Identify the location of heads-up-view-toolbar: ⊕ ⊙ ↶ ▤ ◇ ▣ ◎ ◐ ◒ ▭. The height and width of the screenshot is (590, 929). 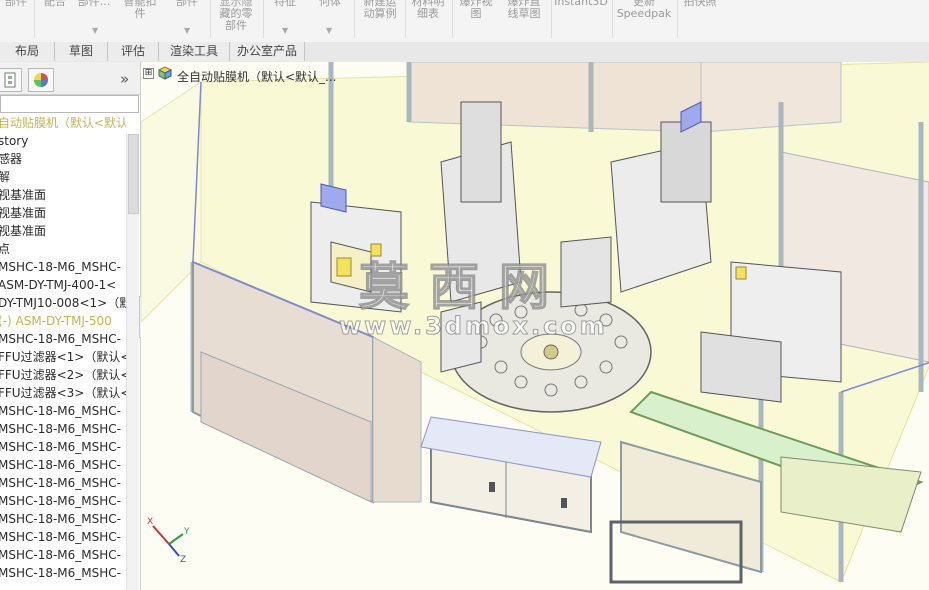
(560, 64).